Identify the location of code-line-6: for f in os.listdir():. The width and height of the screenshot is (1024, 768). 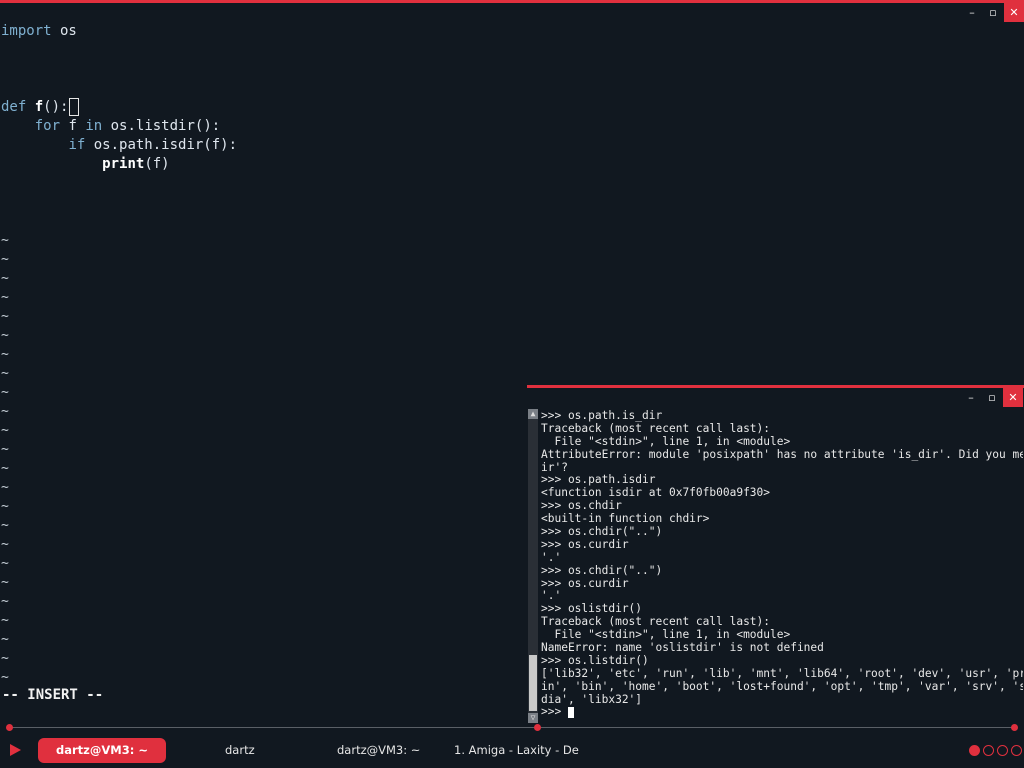
(127, 126).